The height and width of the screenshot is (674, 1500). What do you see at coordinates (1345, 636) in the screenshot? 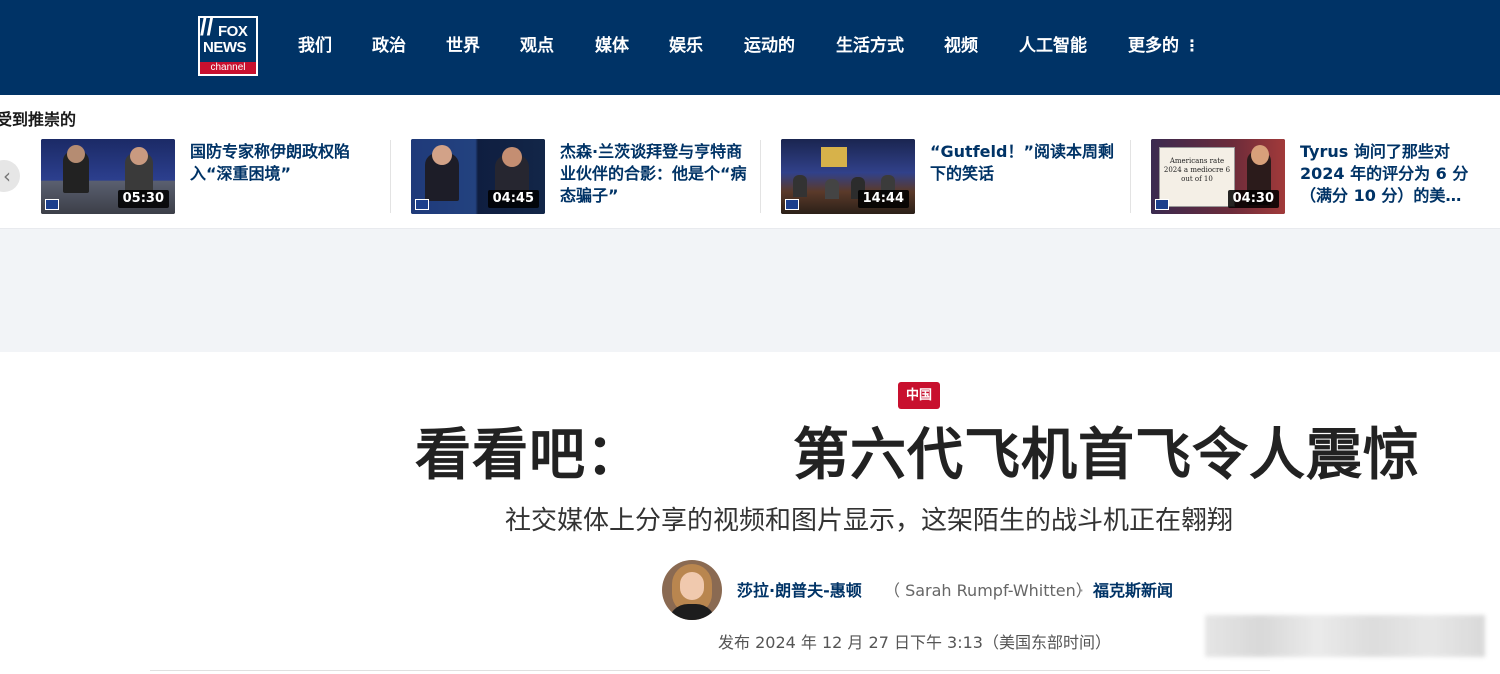
I see `watermark-blur` at bounding box center [1345, 636].